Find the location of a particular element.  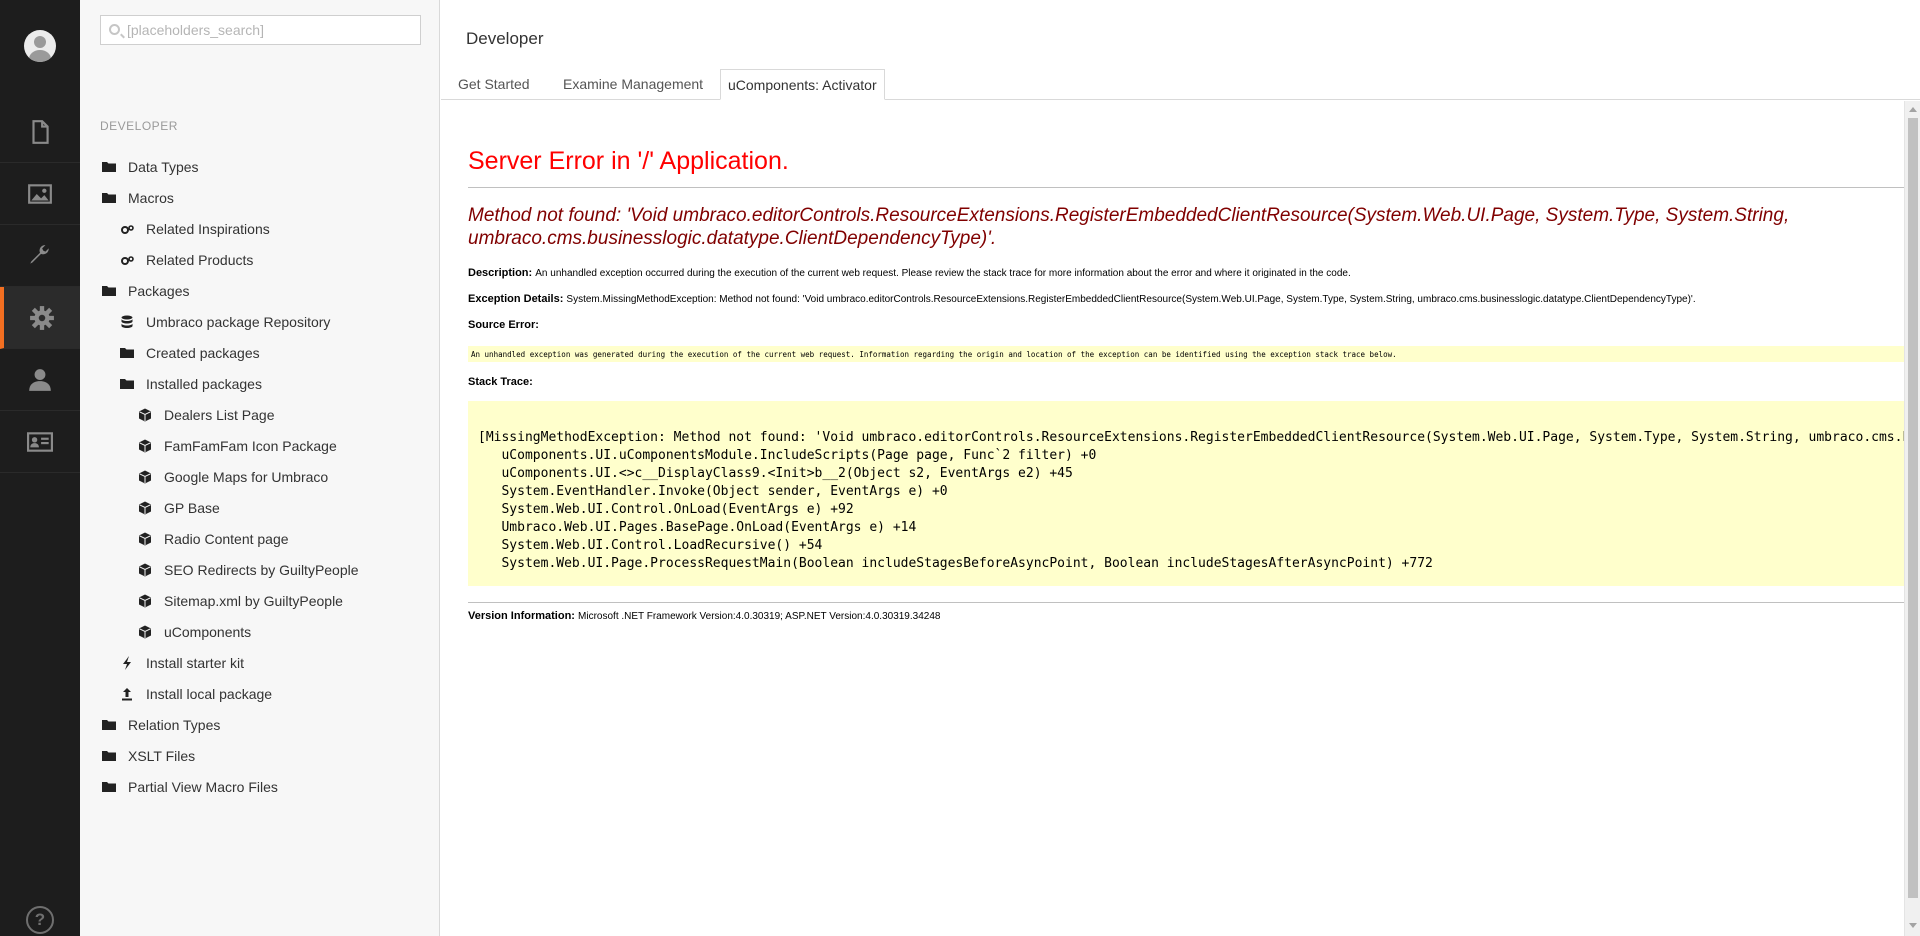

tree-node: Created packages is located at coordinates (190, 353).